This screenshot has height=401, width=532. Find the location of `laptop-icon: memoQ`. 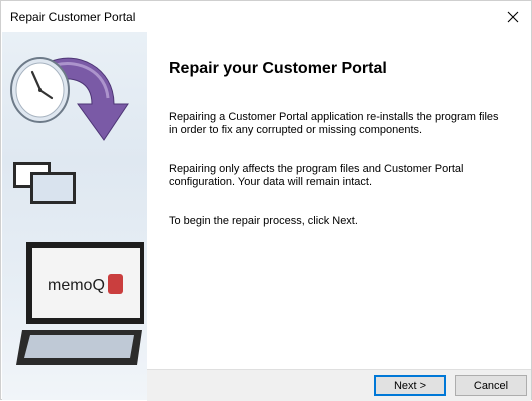

laptop-icon: memoQ is located at coordinates (80, 303).